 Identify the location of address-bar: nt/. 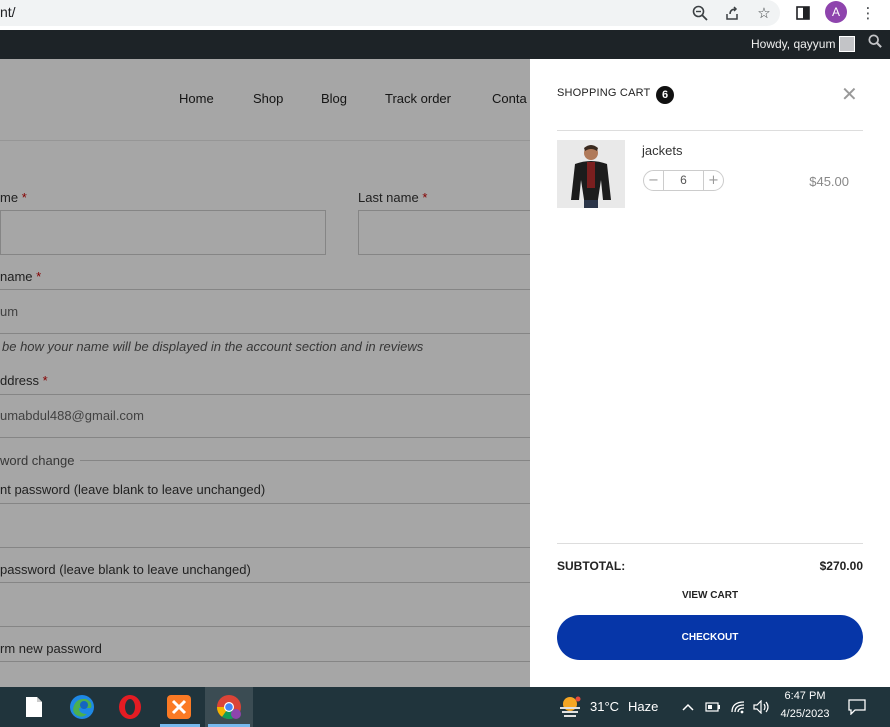
(390, 13).